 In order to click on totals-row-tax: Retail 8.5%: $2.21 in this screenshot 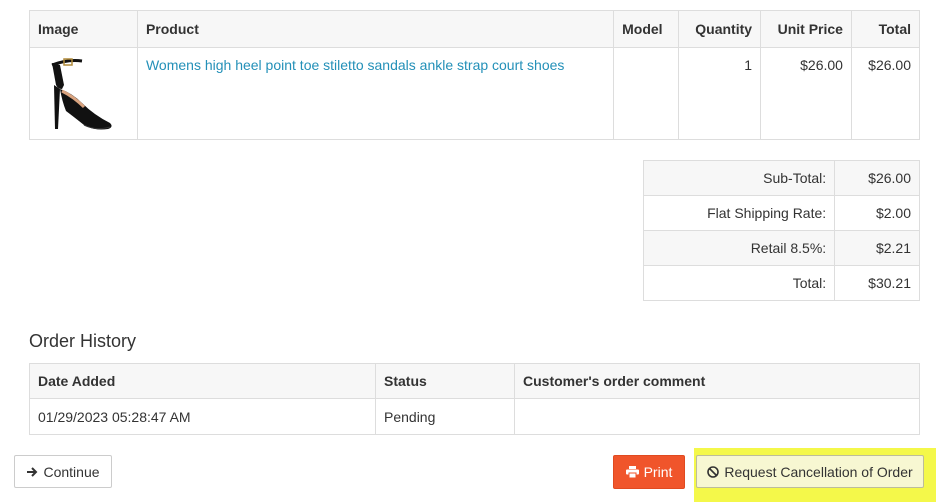, I will do `click(781, 248)`.